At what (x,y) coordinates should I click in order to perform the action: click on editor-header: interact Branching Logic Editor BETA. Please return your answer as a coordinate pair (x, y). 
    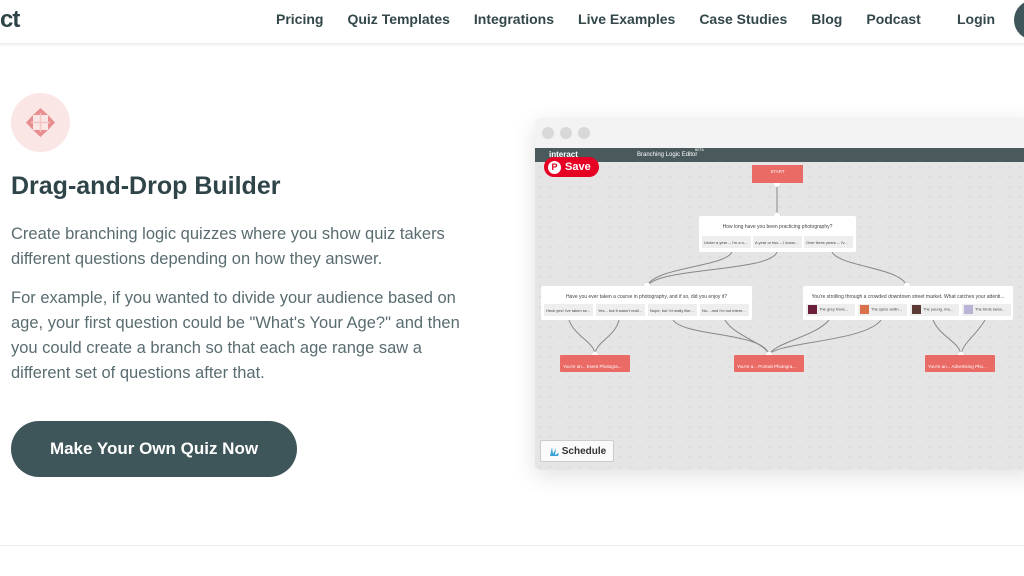
    Looking at the image, I should click on (779, 155).